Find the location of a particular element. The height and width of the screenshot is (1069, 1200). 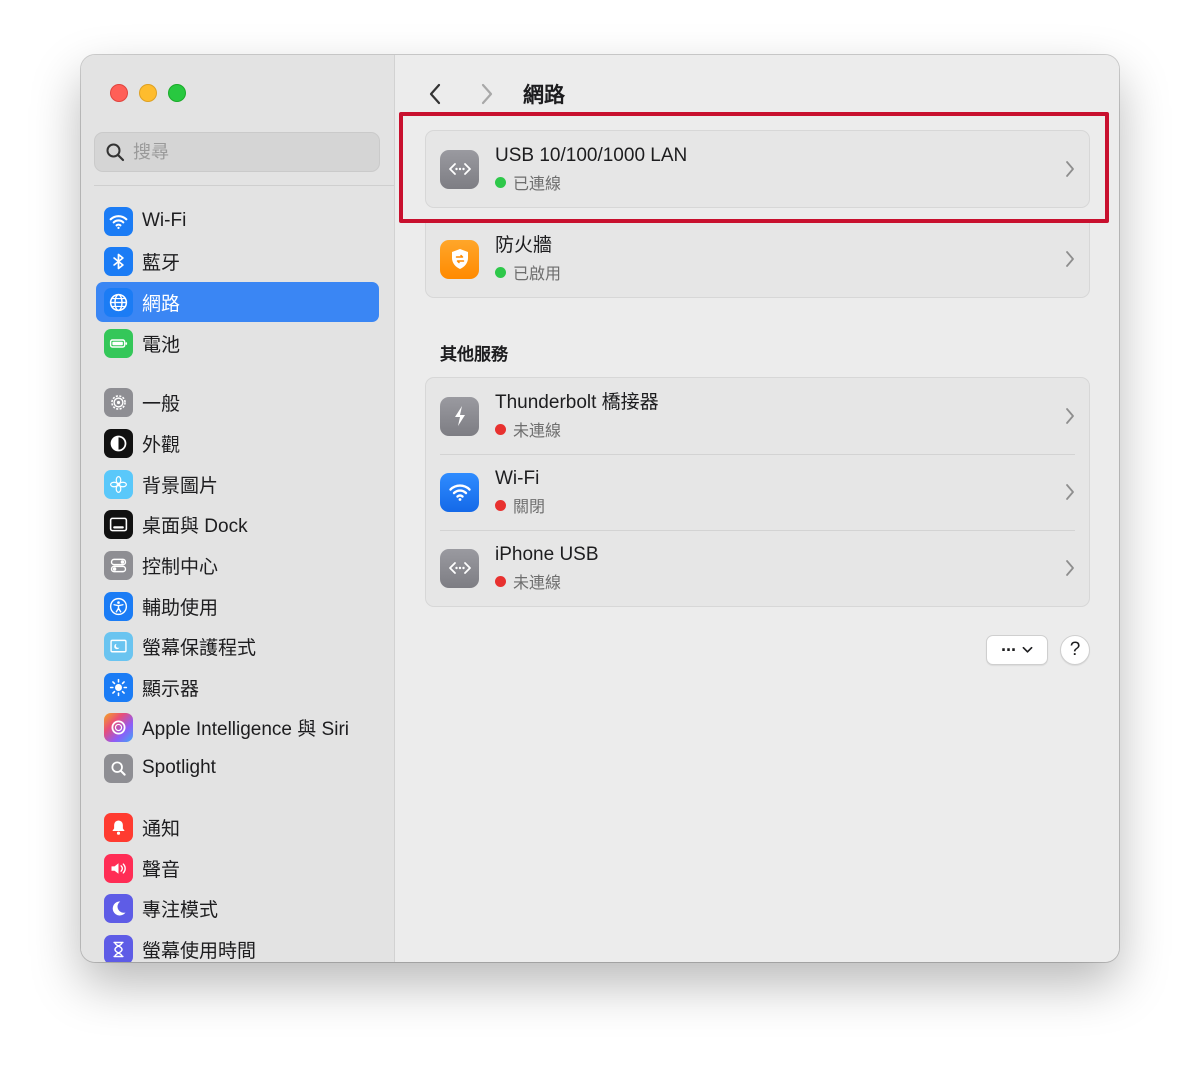

service-row-usb-lan: USB 10/100/1000 LAN 已連線 is located at coordinates (757, 169).